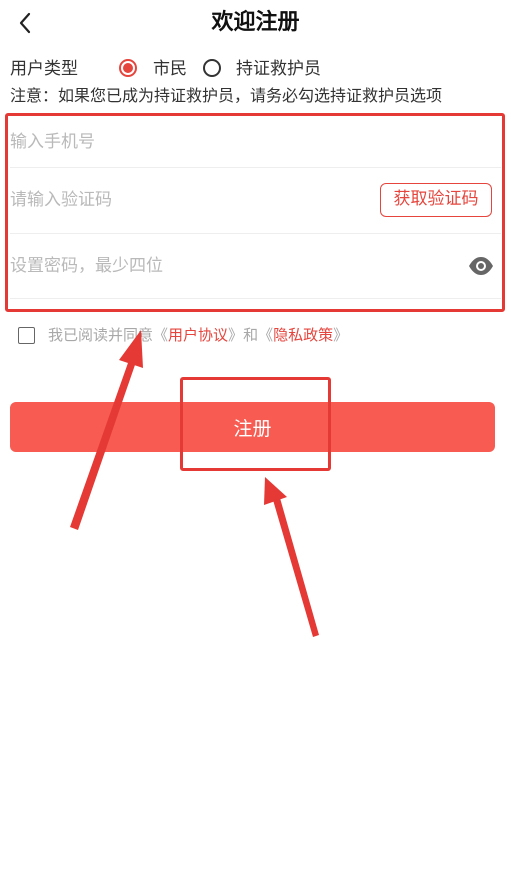 The image size is (511, 891). What do you see at coordinates (255, 424) in the screenshot?
I see `annotation-box-register` at bounding box center [255, 424].